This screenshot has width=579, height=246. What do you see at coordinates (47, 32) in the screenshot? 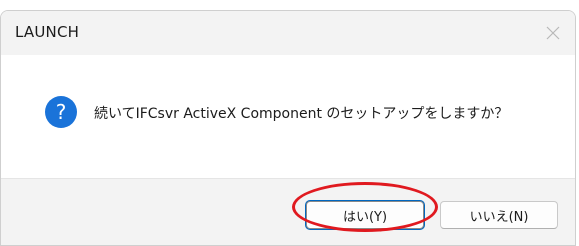
I see `dialog-title: LAUNCH` at bounding box center [47, 32].